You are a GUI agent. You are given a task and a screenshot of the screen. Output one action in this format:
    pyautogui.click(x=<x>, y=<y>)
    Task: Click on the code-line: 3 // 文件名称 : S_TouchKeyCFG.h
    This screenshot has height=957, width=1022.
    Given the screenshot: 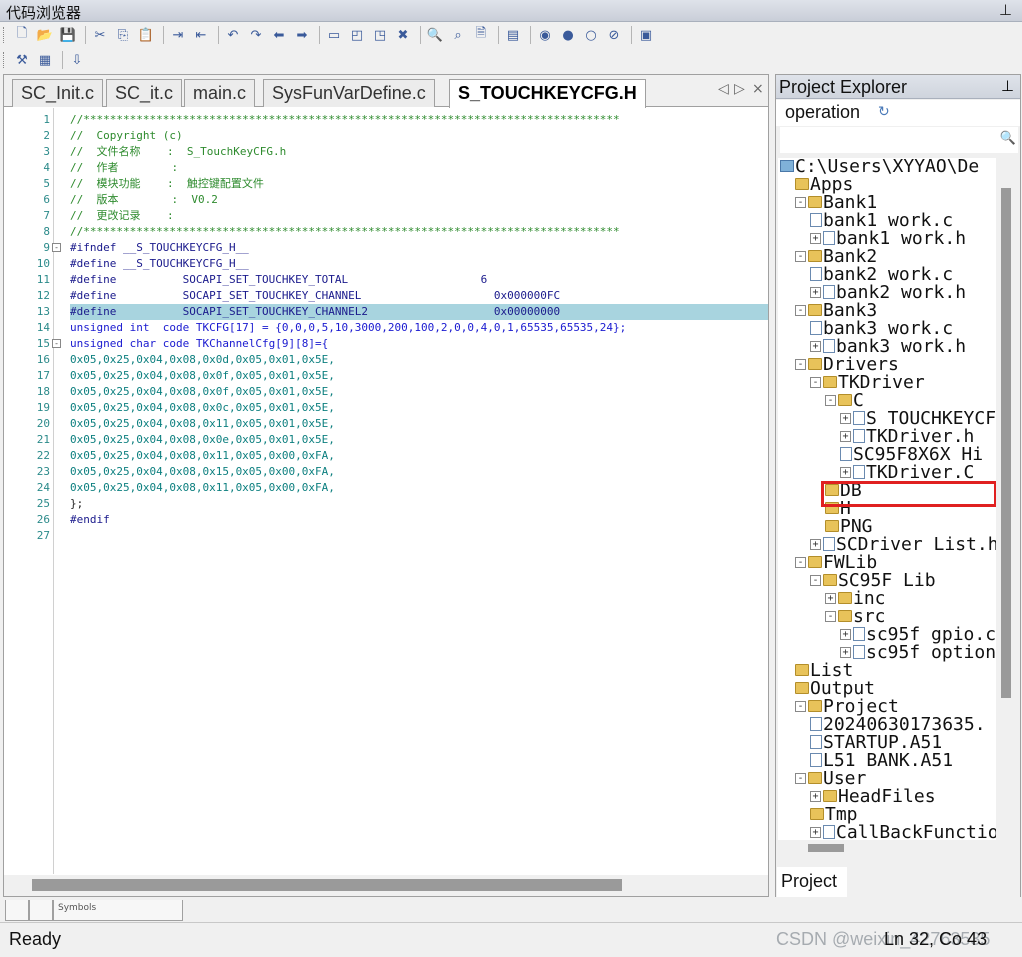 What is the action you would take?
    pyautogui.click(x=386, y=152)
    